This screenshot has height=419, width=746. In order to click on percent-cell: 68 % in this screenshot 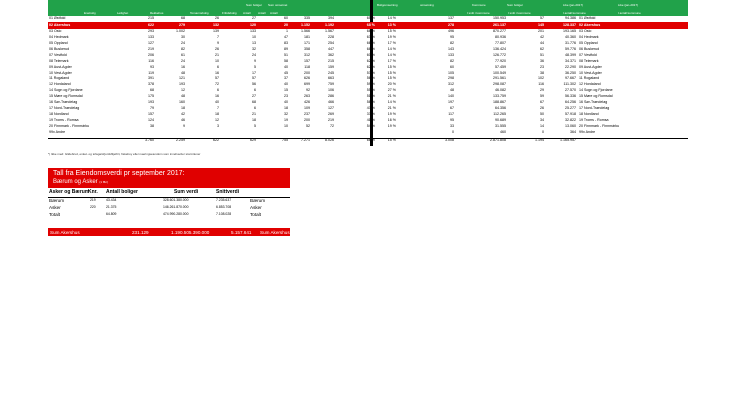, I will do `click(370, 25)`.